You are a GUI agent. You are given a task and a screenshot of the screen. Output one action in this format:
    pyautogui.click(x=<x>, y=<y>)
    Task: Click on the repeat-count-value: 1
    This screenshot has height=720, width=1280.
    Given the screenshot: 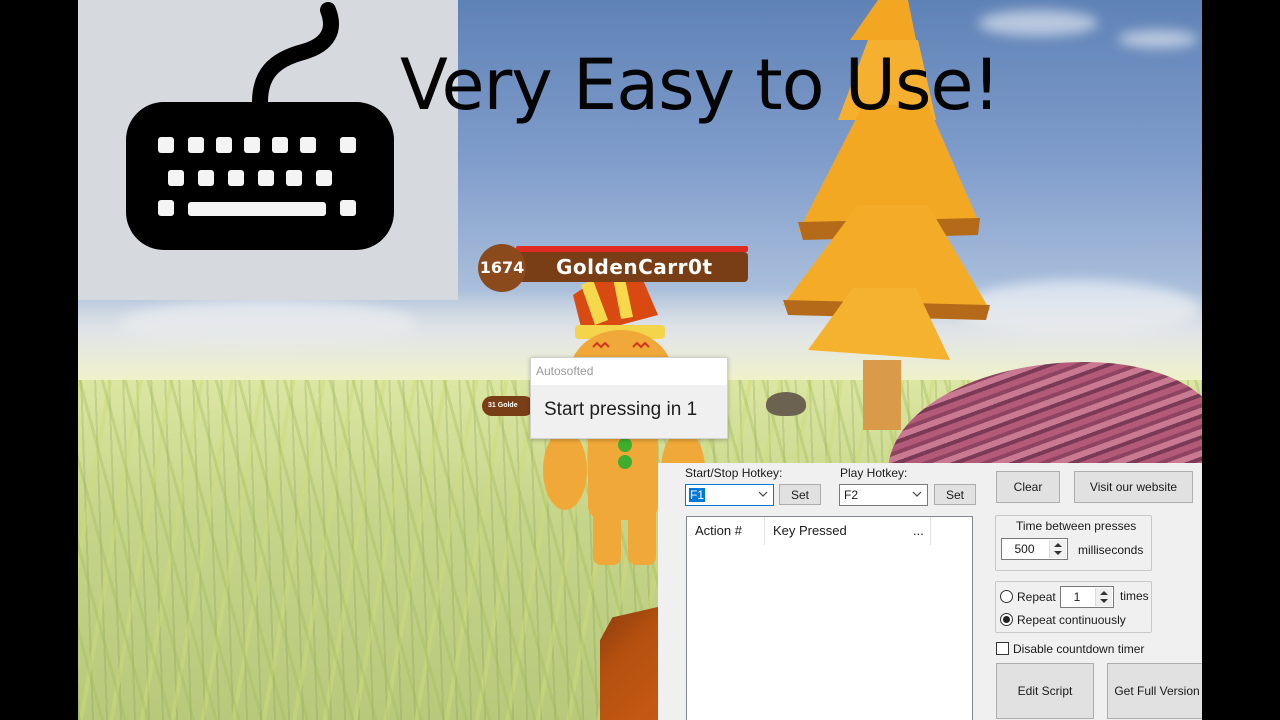 What is the action you would take?
    pyautogui.click(x=1077, y=597)
    